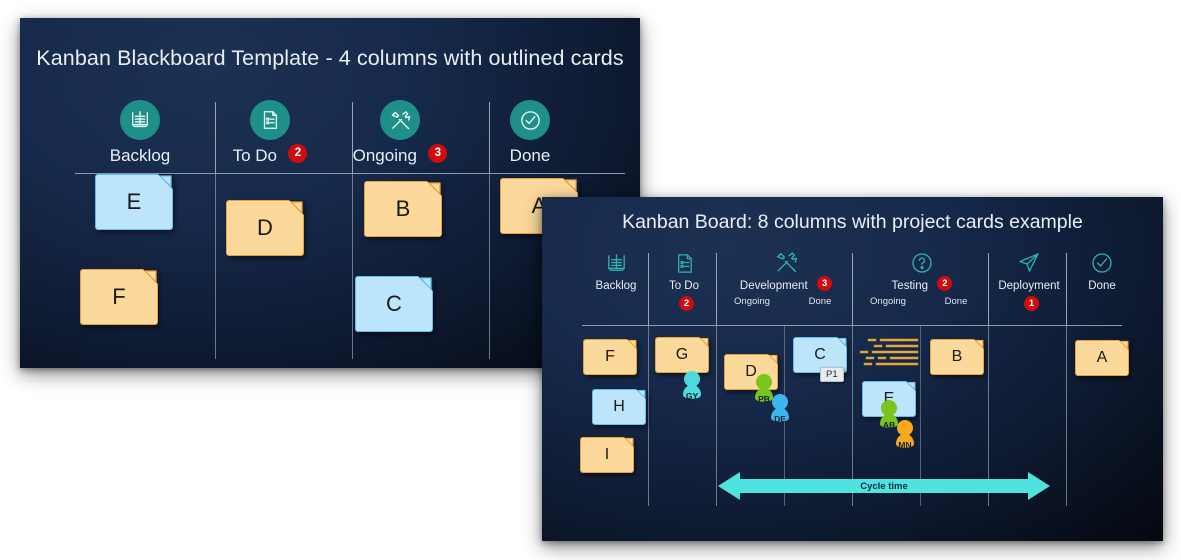  Describe the element at coordinates (1102, 357) in the screenshot. I see `kanban-card: A` at that location.